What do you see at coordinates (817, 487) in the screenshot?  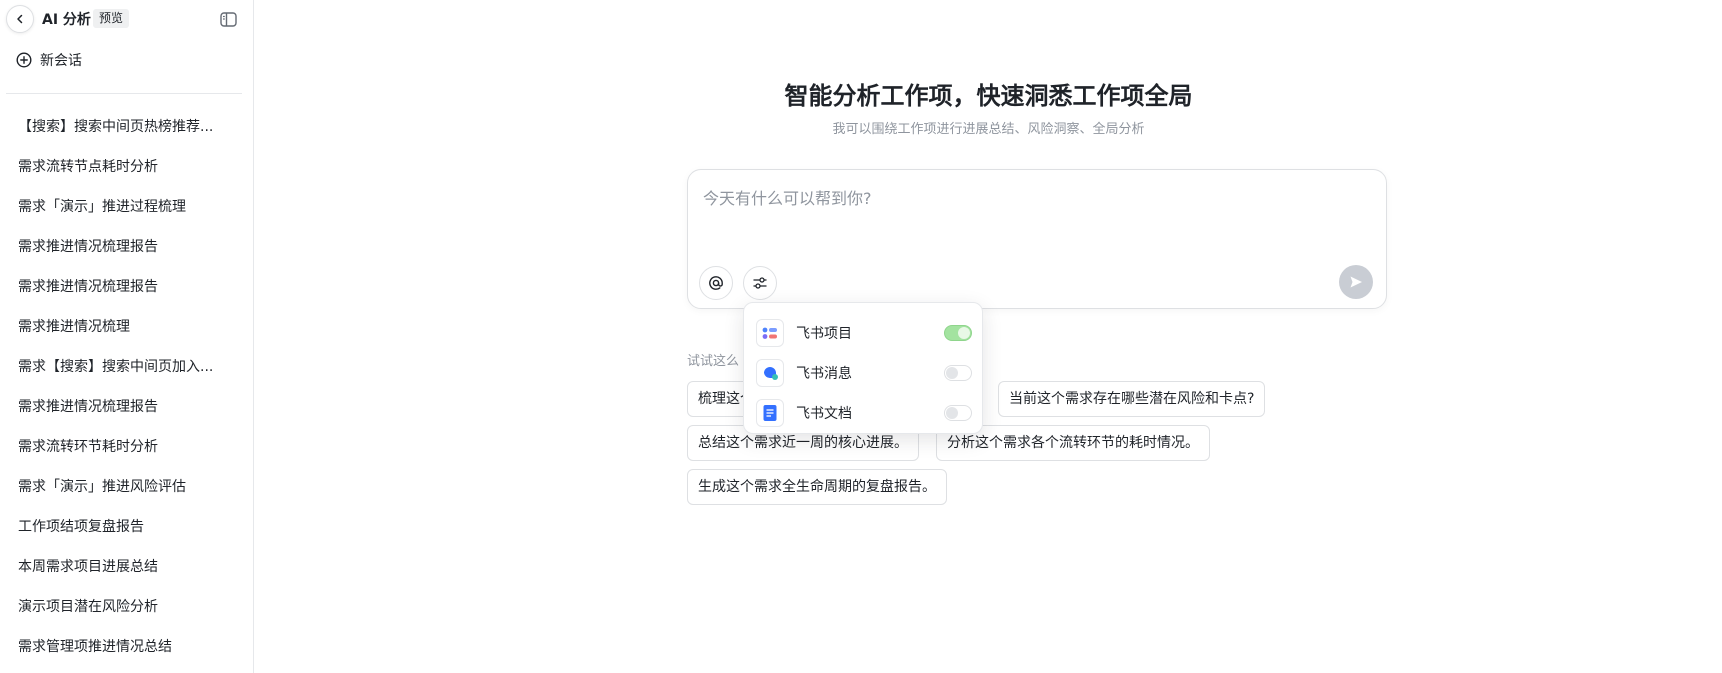 I see `suggestion-chip: 生成这个需求全生命周期的复盘报告。` at bounding box center [817, 487].